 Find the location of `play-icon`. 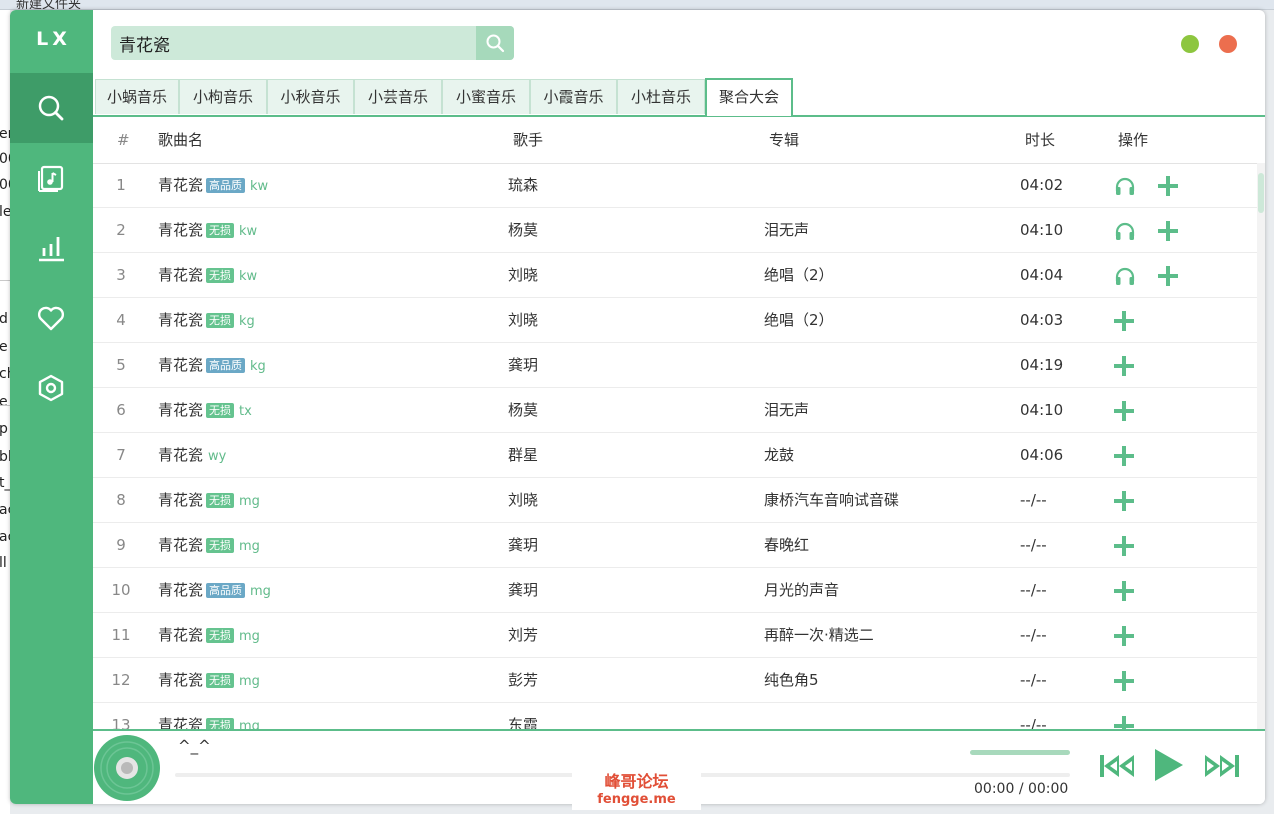

play-icon is located at coordinates (1169, 765).